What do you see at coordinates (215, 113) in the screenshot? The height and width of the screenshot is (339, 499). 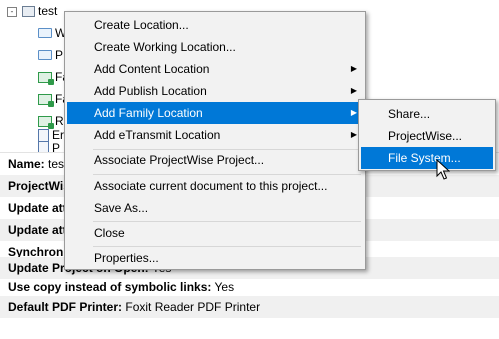 I see `menu-item-add-family-location: Add Family Location ▶` at bounding box center [215, 113].